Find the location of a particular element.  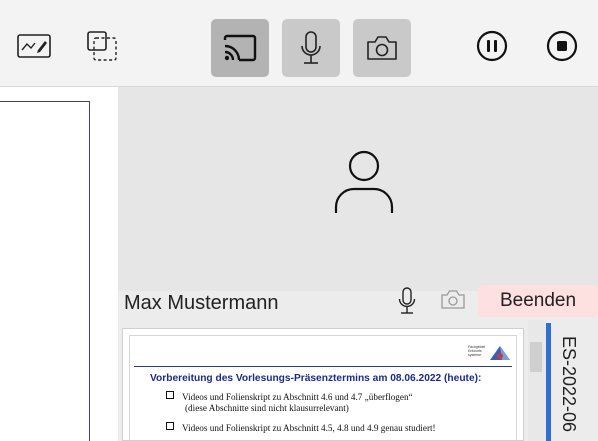

camera-button is located at coordinates (382, 48).